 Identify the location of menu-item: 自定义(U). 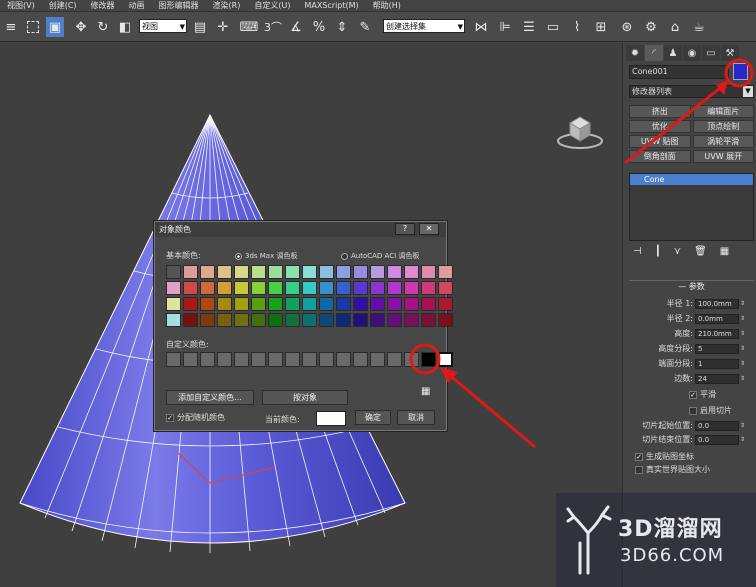
(272, 5).